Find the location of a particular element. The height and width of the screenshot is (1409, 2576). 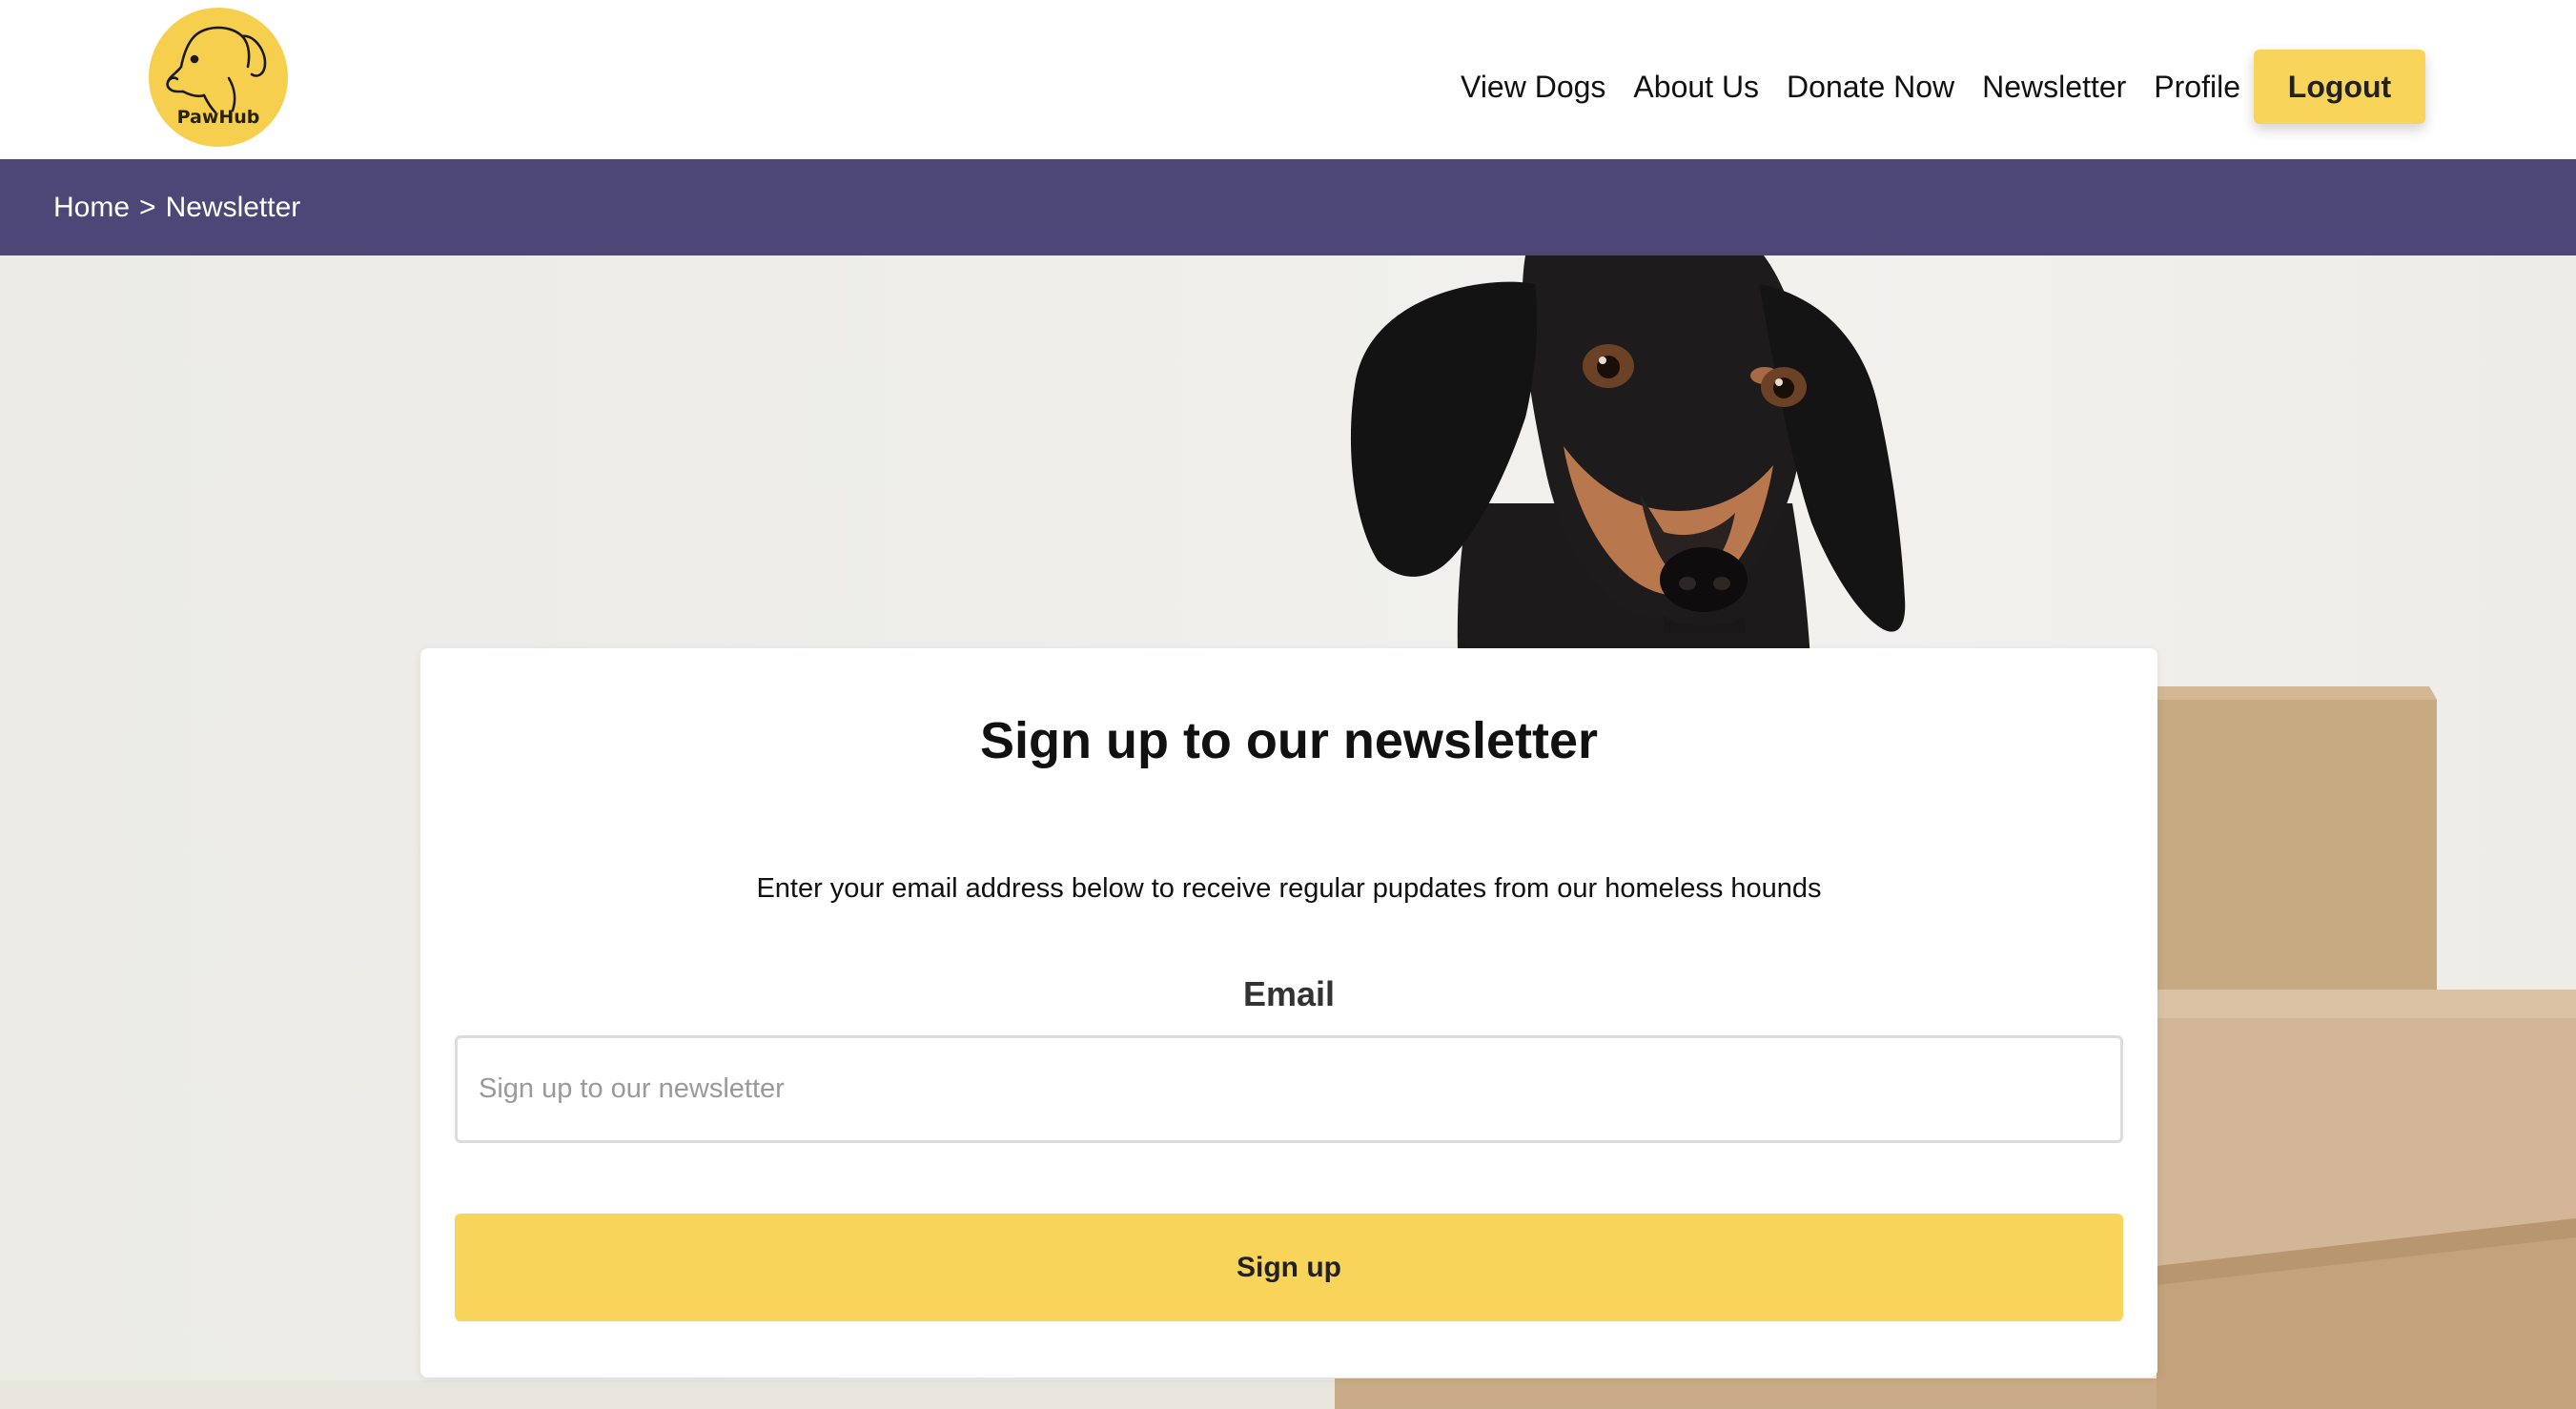

nav-newsletter: Newsletter is located at coordinates (2054, 87).